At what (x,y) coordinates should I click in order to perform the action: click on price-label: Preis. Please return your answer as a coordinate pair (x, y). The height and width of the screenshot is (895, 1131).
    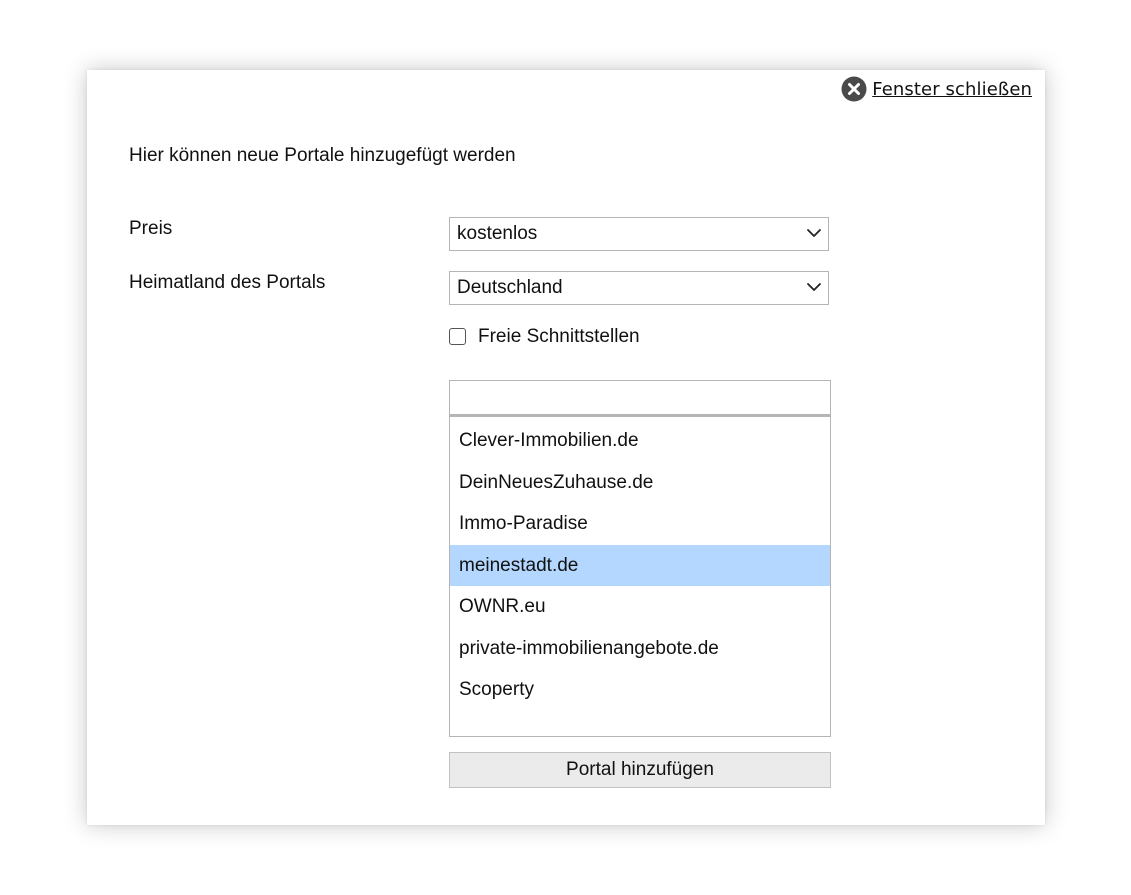
    Looking at the image, I should click on (151, 228).